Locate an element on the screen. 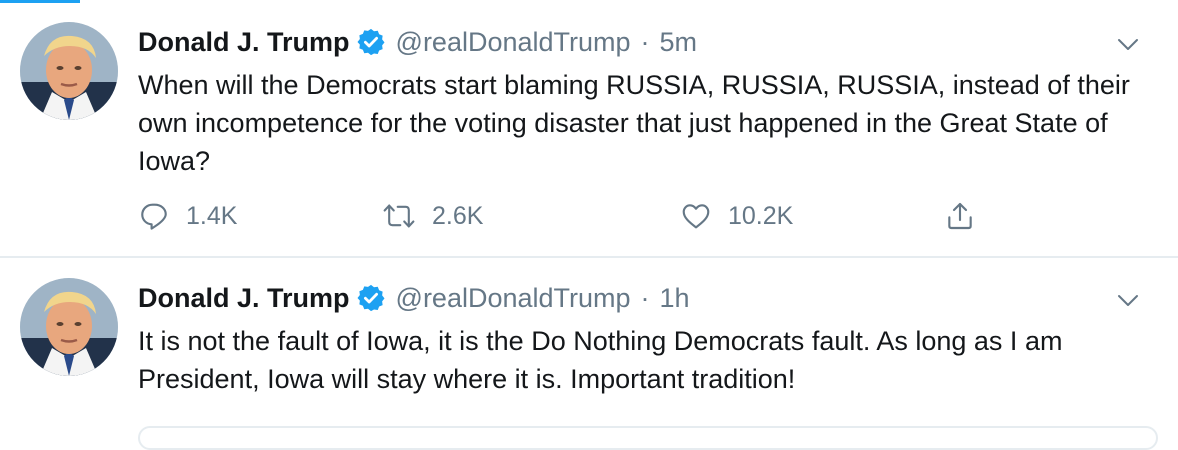 The width and height of the screenshot is (1178, 450). retweet-button: 2.6K is located at coordinates (432, 216).